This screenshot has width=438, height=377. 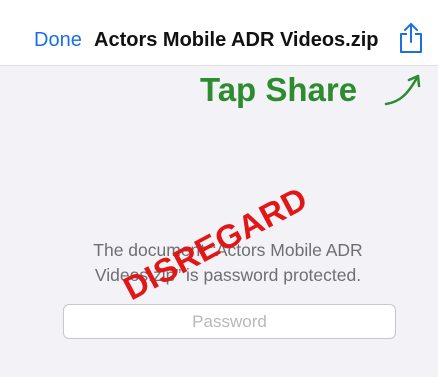 What do you see at coordinates (229, 321) in the screenshot?
I see `password-field` at bounding box center [229, 321].